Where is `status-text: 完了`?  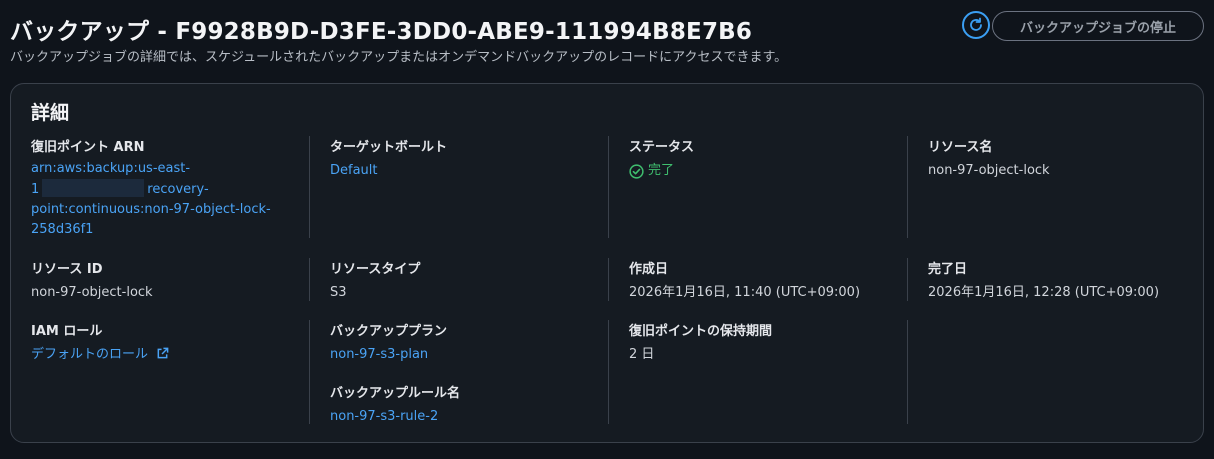
status-text: 完了 is located at coordinates (661, 170).